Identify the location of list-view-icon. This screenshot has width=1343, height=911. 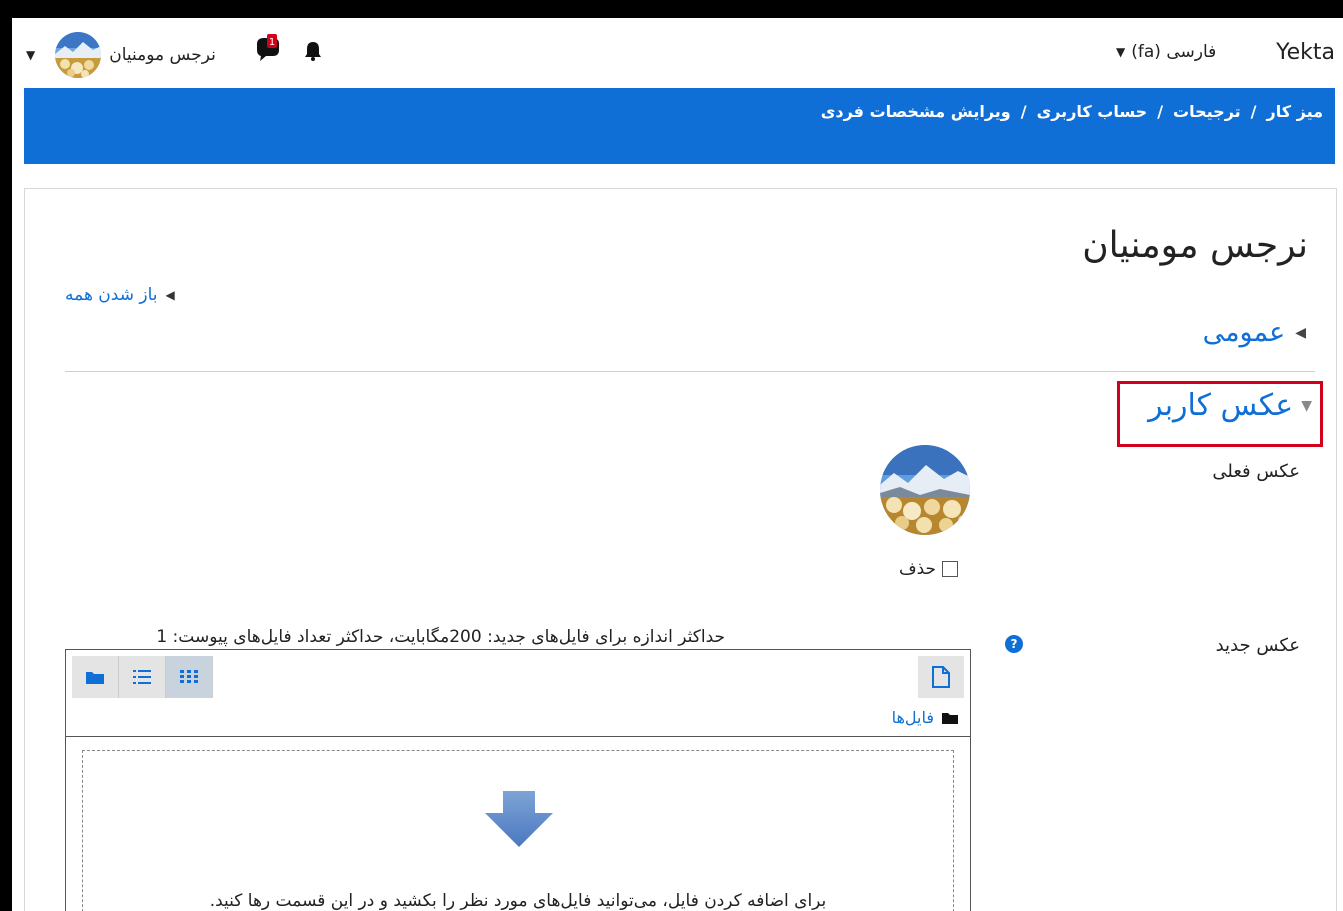
(142, 677).